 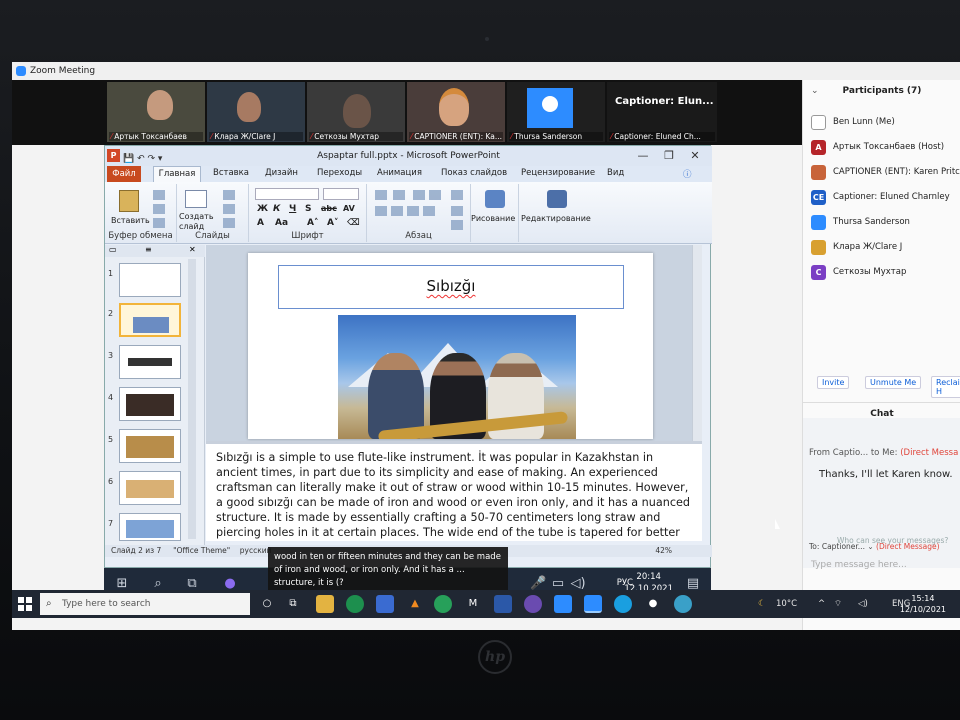 What do you see at coordinates (457, 377) in the screenshot?
I see `musicians-photo` at bounding box center [457, 377].